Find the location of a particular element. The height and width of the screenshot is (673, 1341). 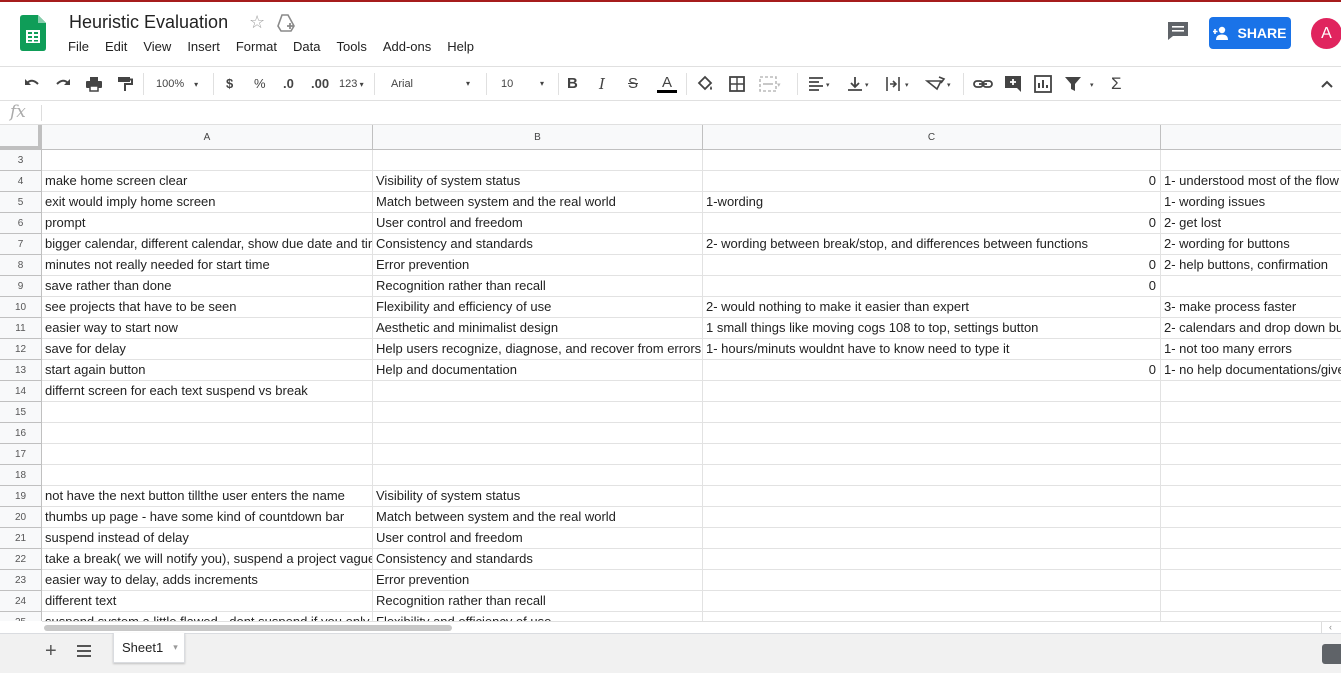

cell-c: 1-wording is located at coordinates (932, 202).